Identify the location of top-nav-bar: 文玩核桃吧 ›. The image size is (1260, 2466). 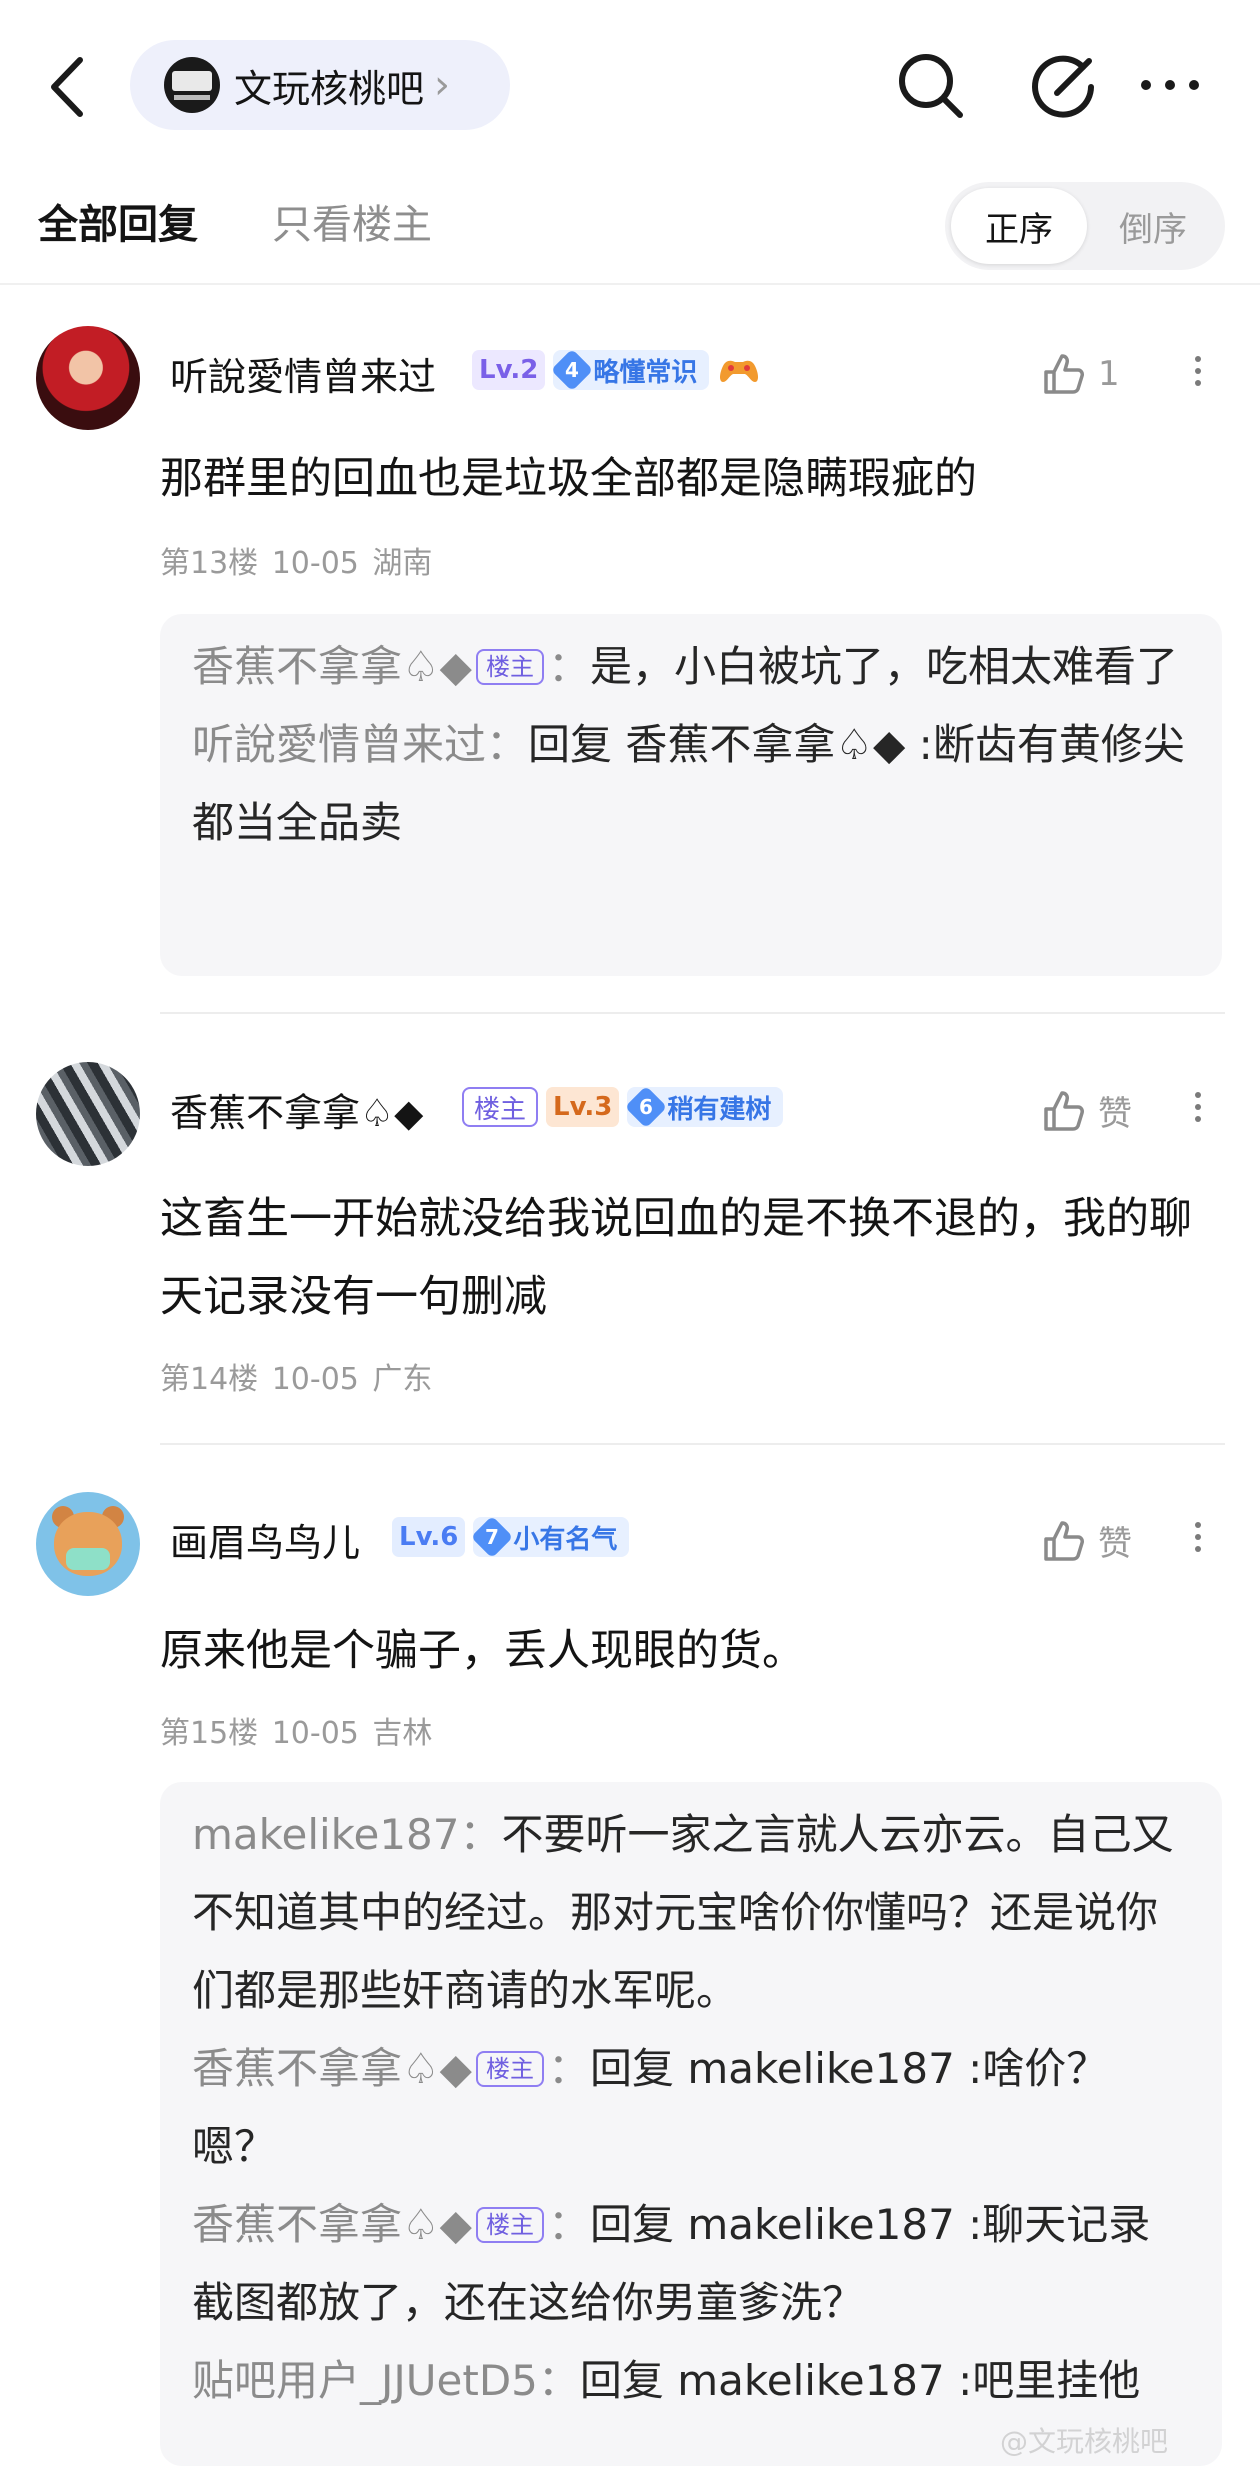
(630, 85).